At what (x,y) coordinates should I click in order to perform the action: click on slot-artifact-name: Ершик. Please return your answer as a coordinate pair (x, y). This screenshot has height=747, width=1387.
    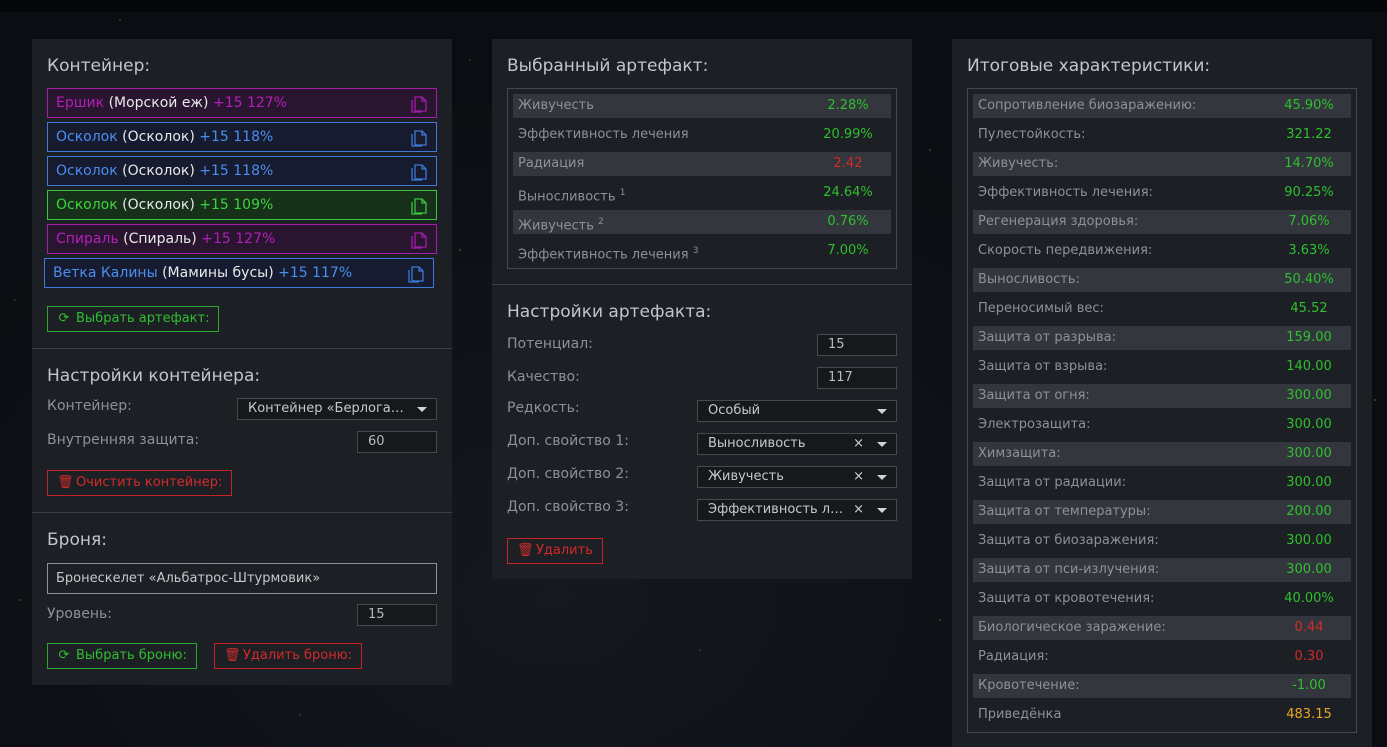
    Looking at the image, I should click on (80, 103).